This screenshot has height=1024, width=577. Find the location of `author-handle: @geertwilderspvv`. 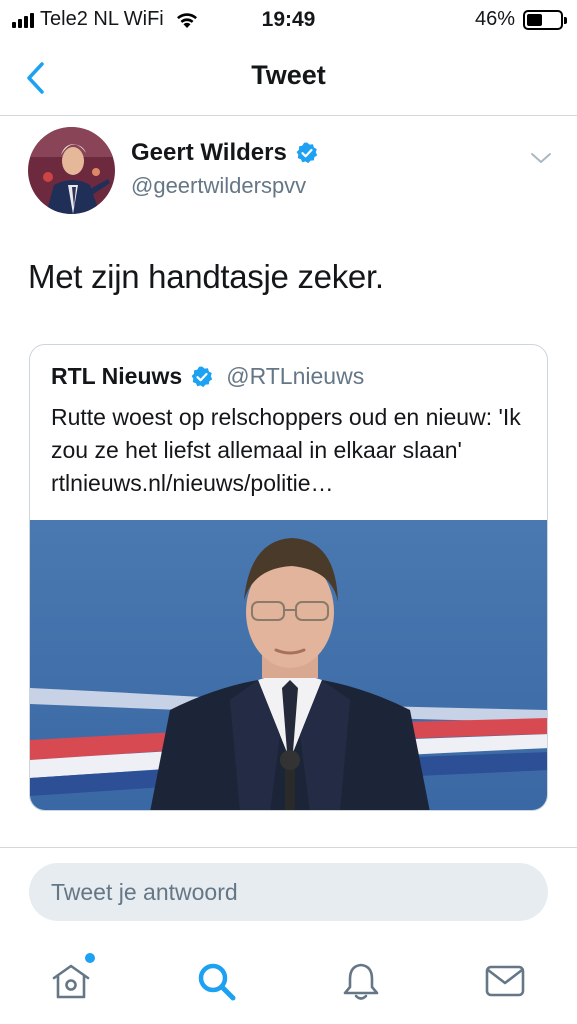

author-handle: @geertwilderspvv is located at coordinates (218, 186).